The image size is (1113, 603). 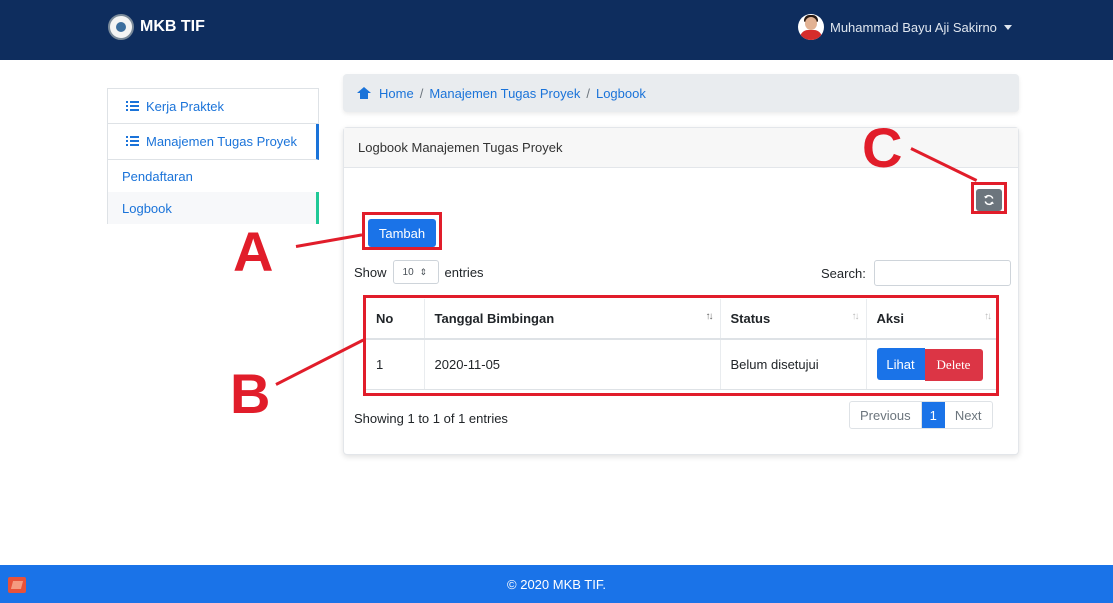 I want to click on breadcrumb: Home / Manajemen Tugas Proyek / Logbook, so click(x=681, y=93).